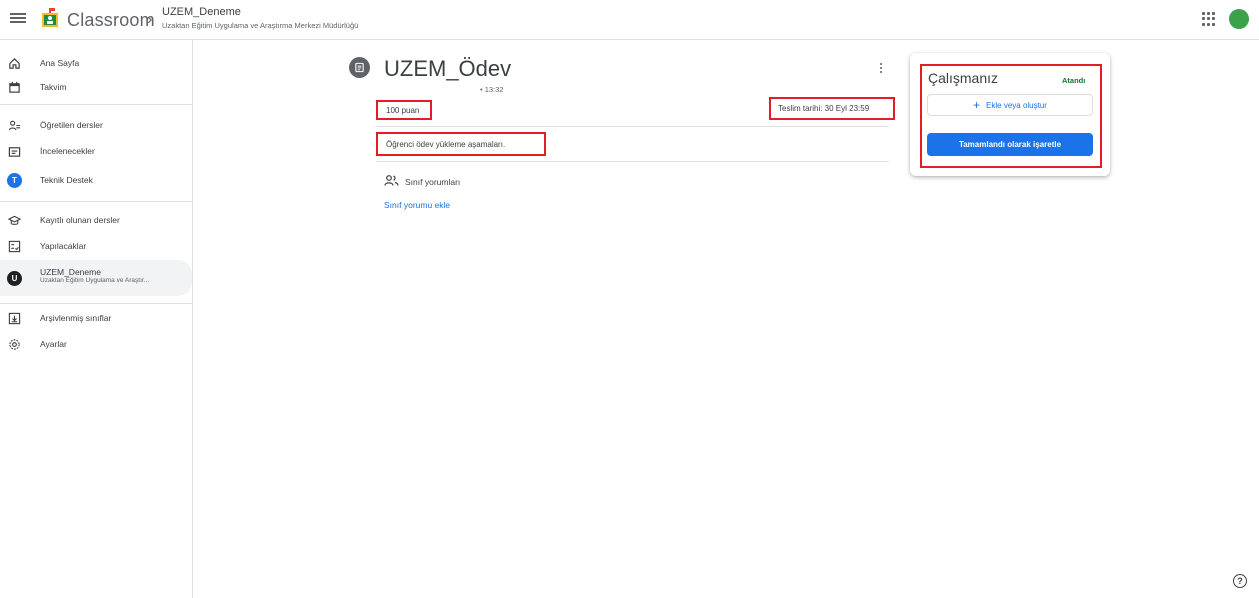 This screenshot has height=598, width=1259. What do you see at coordinates (50, 18) in the screenshot?
I see `classroom-logo-icon` at bounding box center [50, 18].